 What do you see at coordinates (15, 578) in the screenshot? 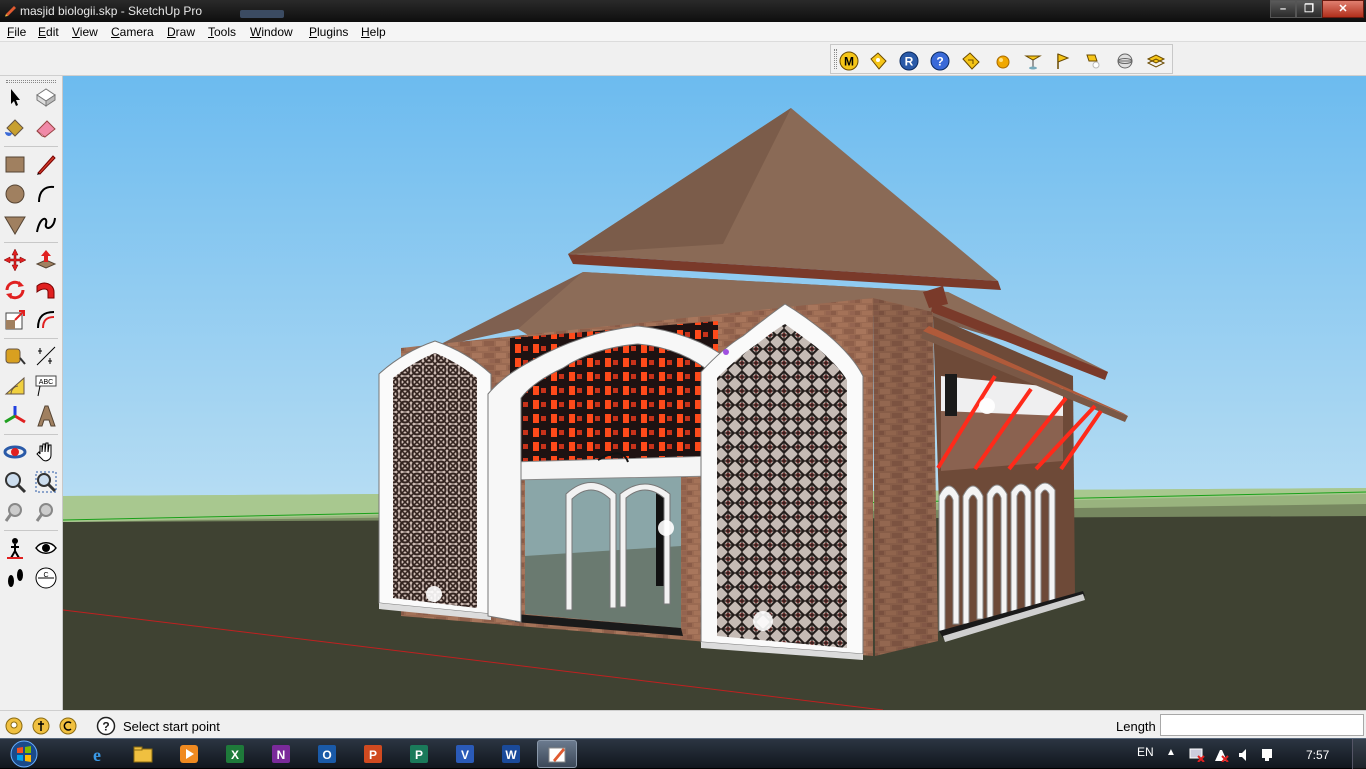
I see `walk-icon` at bounding box center [15, 578].